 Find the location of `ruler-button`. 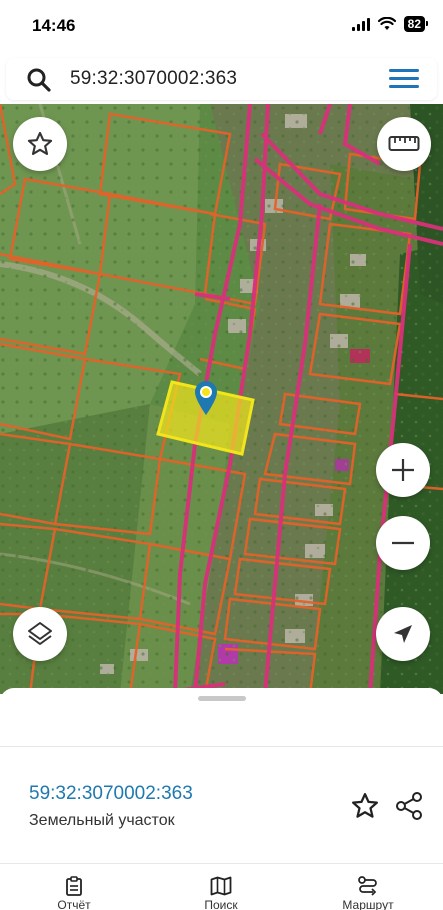

ruler-button is located at coordinates (404, 144).